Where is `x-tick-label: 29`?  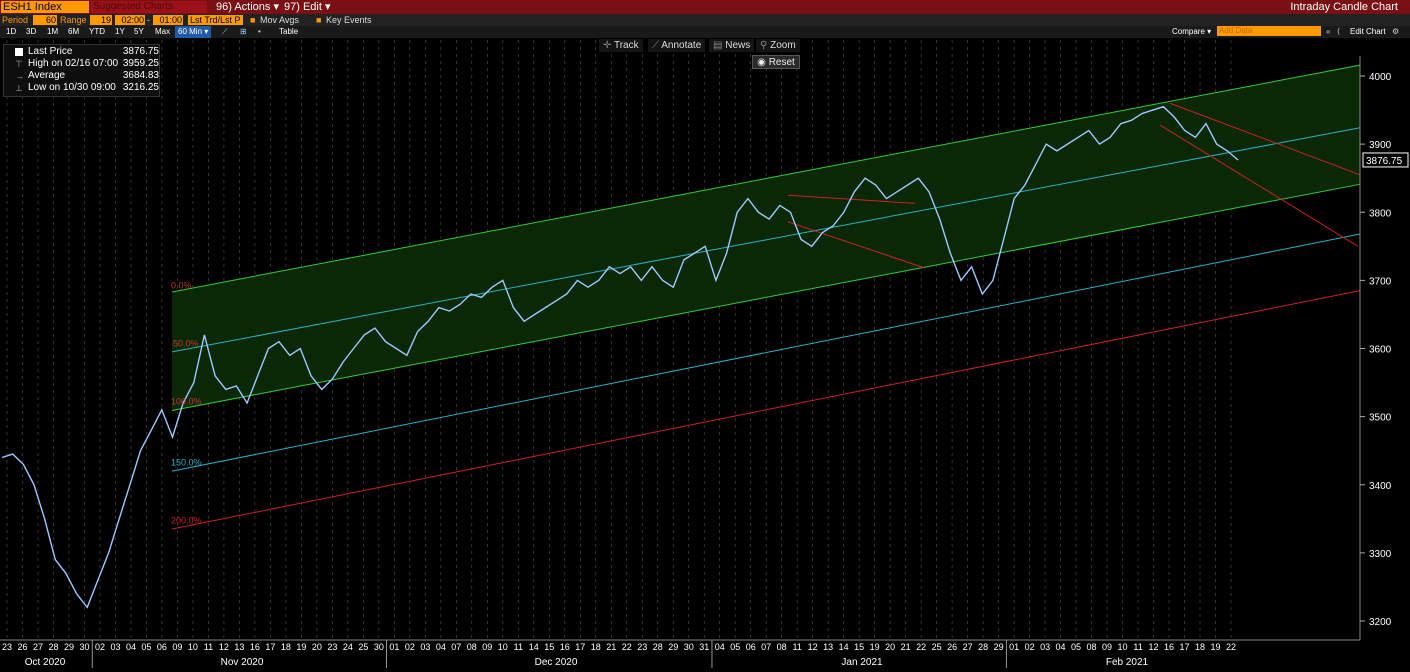
x-tick-label: 29 is located at coordinates (673, 647).